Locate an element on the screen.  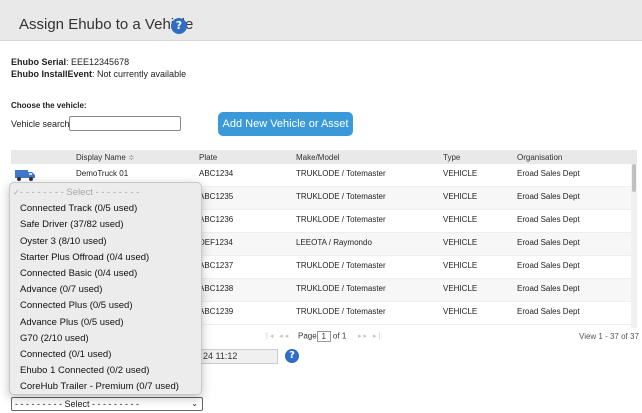
pager-of-label: of 1 is located at coordinates (339, 336).